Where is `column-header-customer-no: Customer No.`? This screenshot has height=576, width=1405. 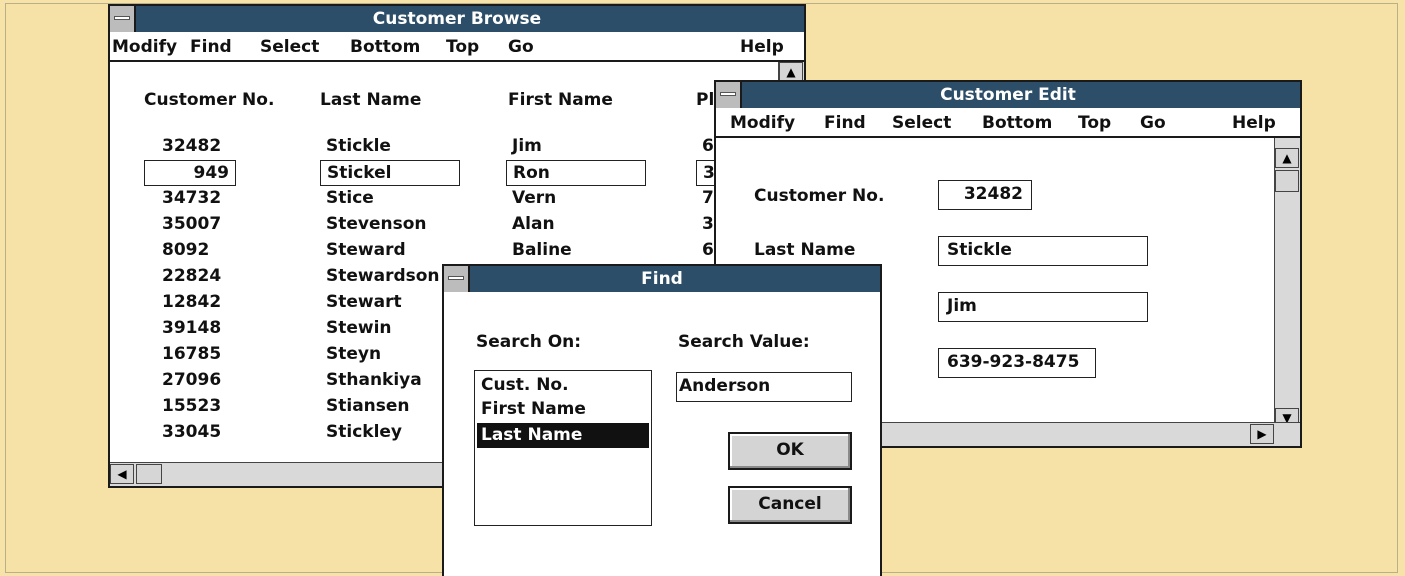
column-header-customer-no: Customer No. is located at coordinates (209, 100).